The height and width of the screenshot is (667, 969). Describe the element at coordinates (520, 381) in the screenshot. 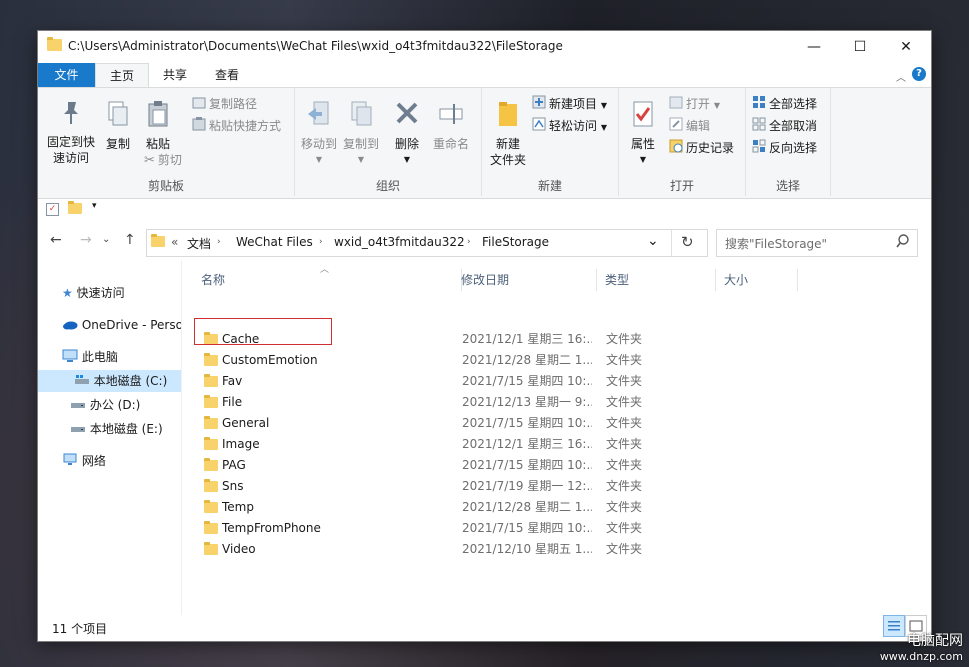

I see `table-row: Fav 2021/7/15 星期四 10:... 文件夹` at that location.